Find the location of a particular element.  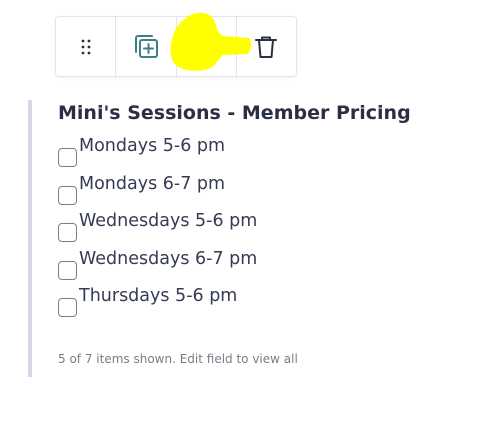

field-title: Mini's Sessions - Member Pricing is located at coordinates (234, 113).